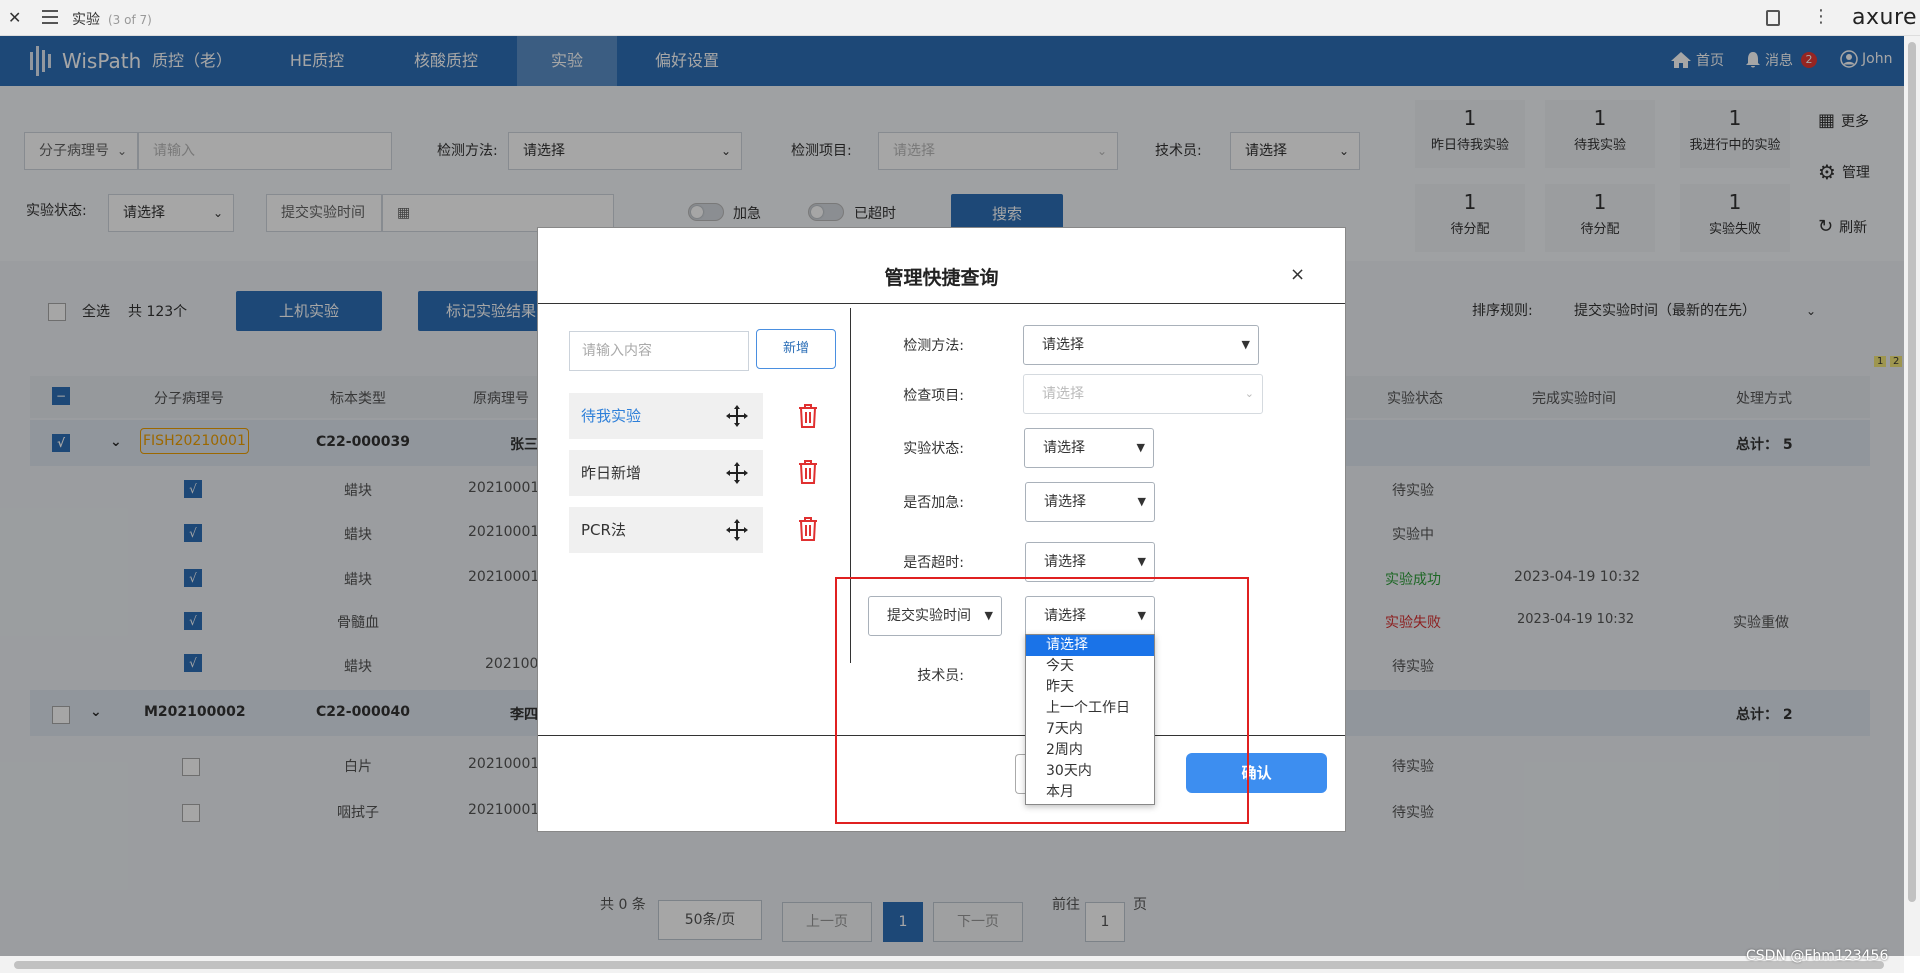  What do you see at coordinates (666, 473) in the screenshot?
I see `query-item: 昨日新增` at bounding box center [666, 473].